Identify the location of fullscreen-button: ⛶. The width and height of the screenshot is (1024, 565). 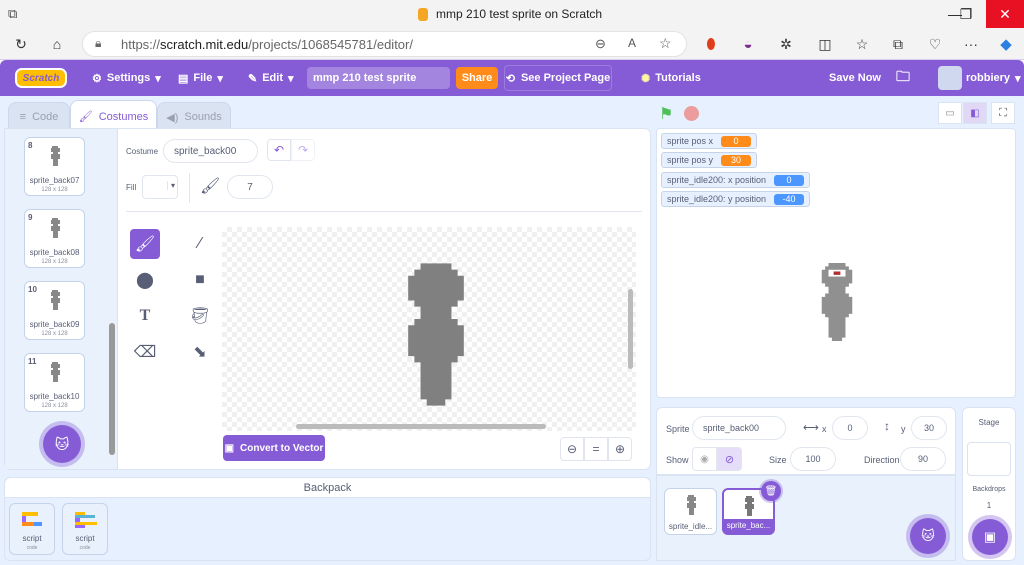
(1003, 113).